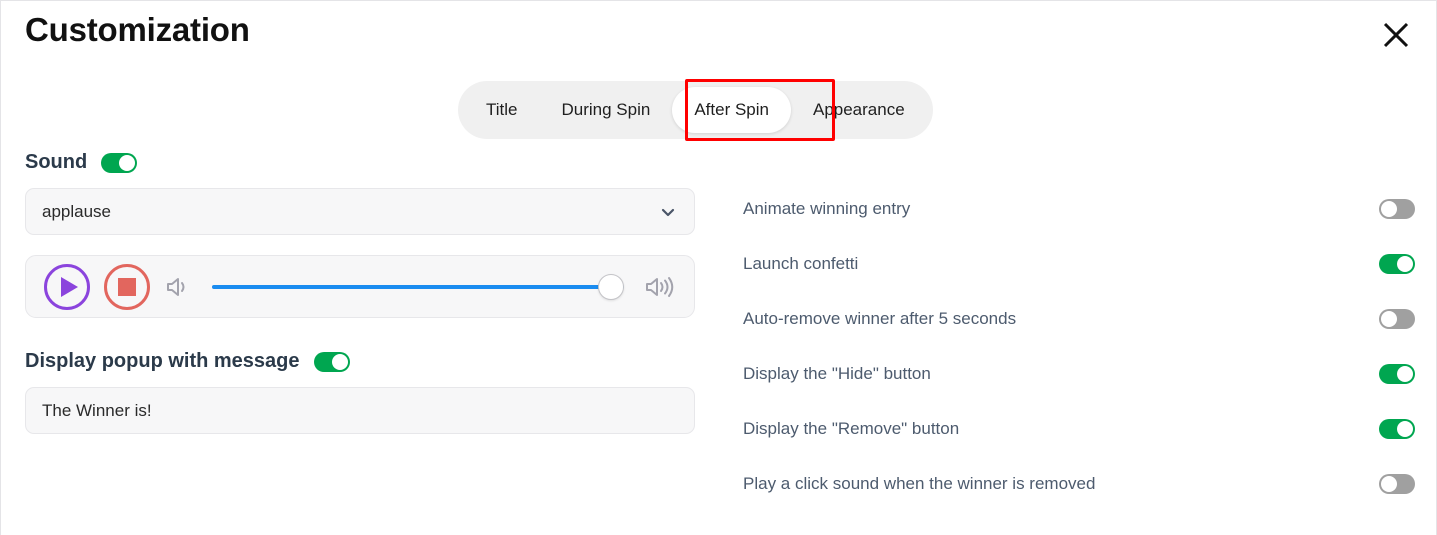  Describe the element at coordinates (801, 263) in the screenshot. I see `option-label: Launch confetti` at that location.